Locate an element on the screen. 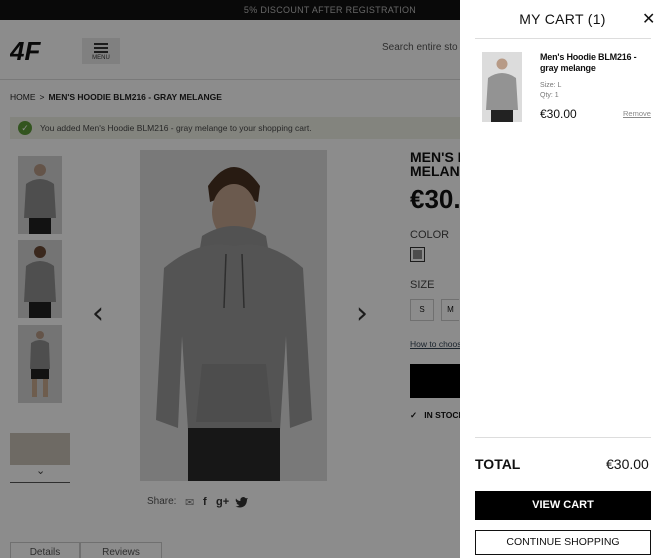  cart-item-price: €30.00 is located at coordinates (558, 114).